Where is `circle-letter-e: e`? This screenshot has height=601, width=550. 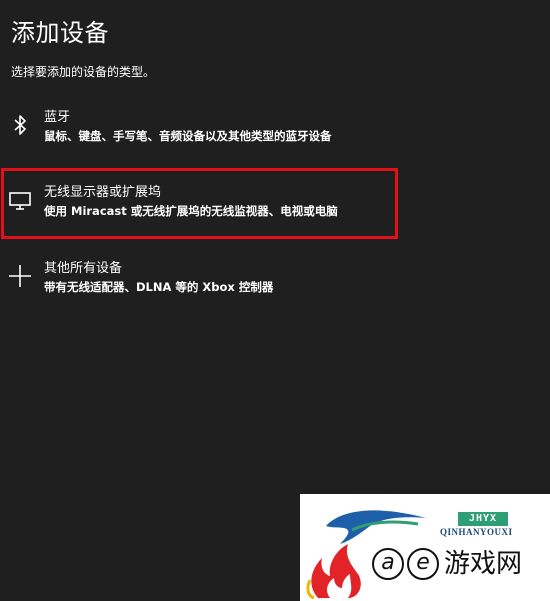 circle-letter-e: e is located at coordinates (423, 564).